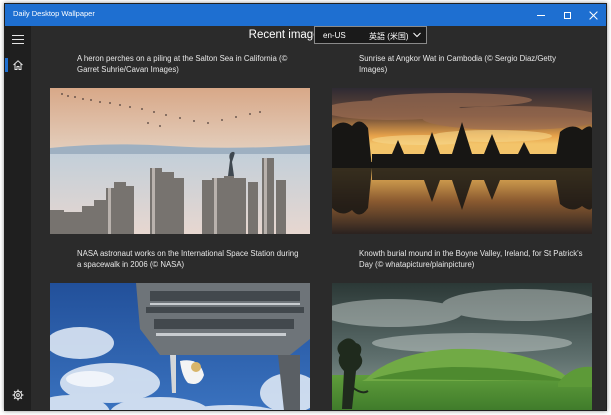  I want to click on maximize-icon, so click(567, 15).